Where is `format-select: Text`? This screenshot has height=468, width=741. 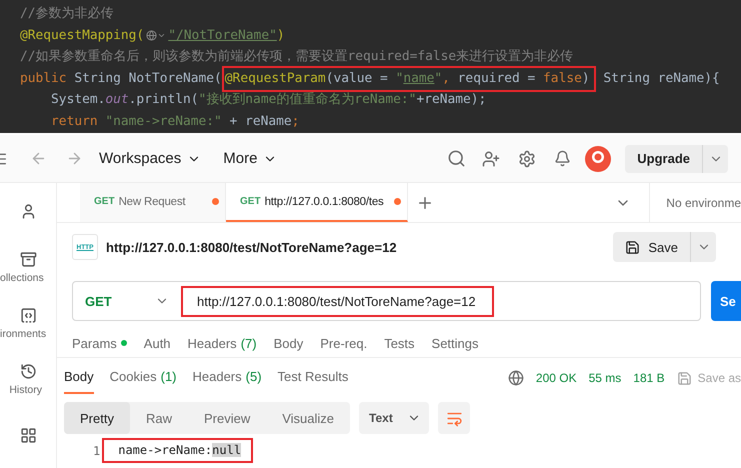
format-select: Text is located at coordinates (394, 418).